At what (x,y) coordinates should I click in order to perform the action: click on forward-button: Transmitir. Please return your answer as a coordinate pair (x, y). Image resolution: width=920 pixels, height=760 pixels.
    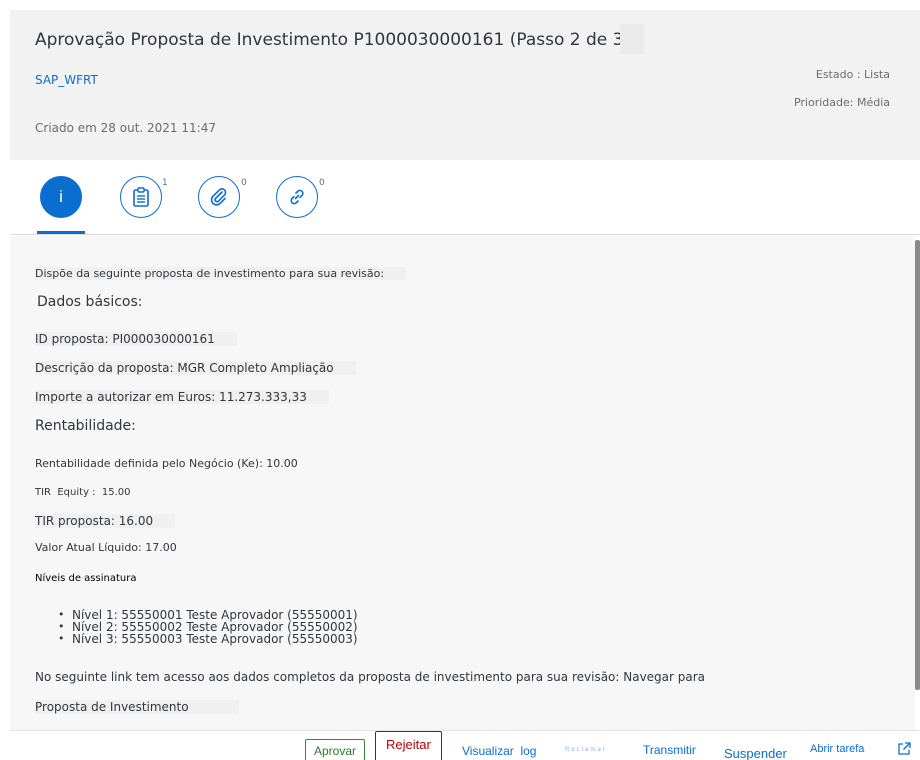
    Looking at the image, I should click on (669, 750).